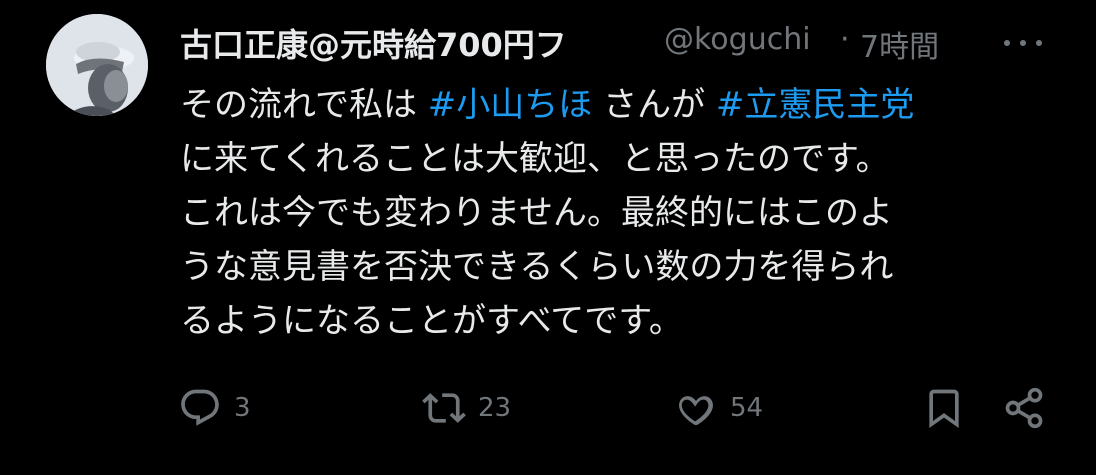  I want to click on heart-icon, so click(696, 411).